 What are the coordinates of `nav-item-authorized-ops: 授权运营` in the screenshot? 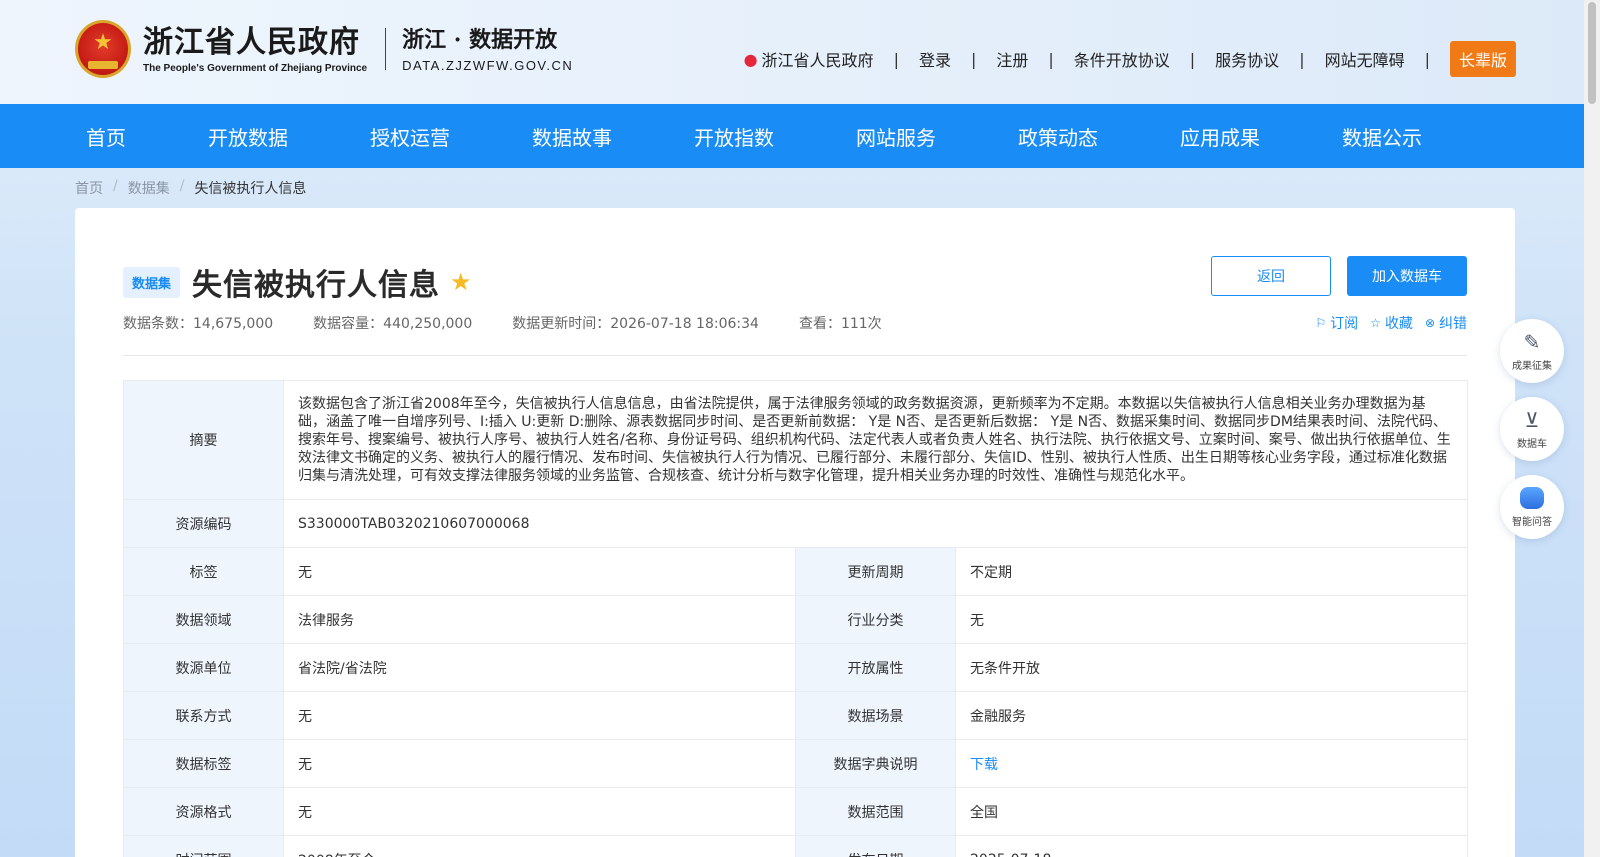 It's located at (410, 136).